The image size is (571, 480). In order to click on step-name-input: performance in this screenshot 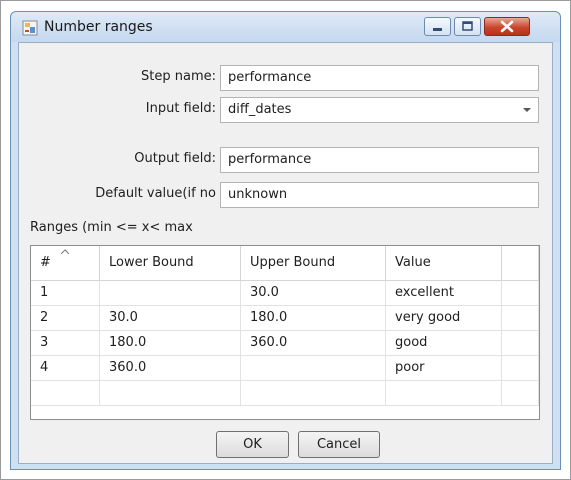, I will do `click(379, 78)`.